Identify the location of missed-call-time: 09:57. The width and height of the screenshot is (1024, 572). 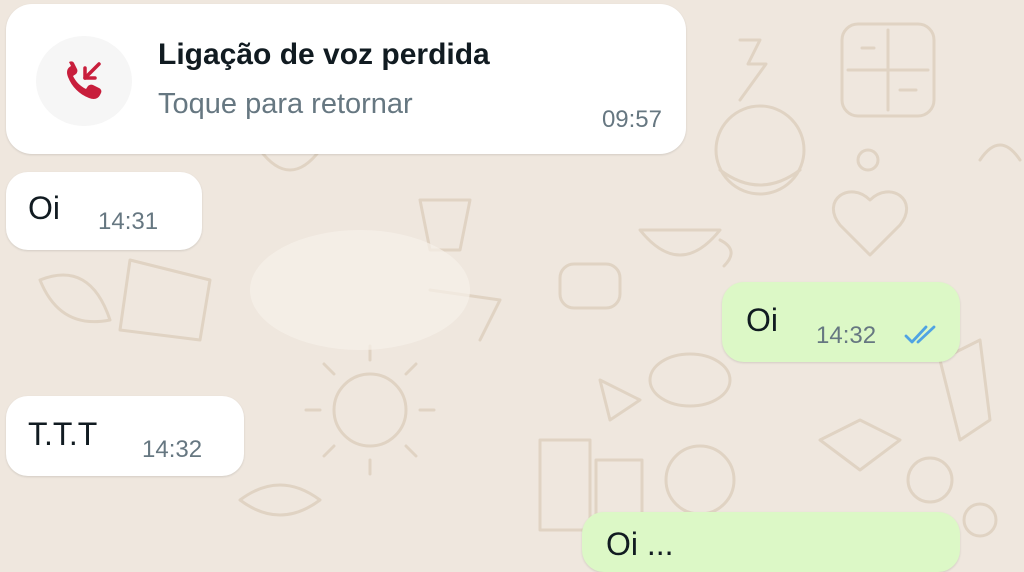
(631, 119).